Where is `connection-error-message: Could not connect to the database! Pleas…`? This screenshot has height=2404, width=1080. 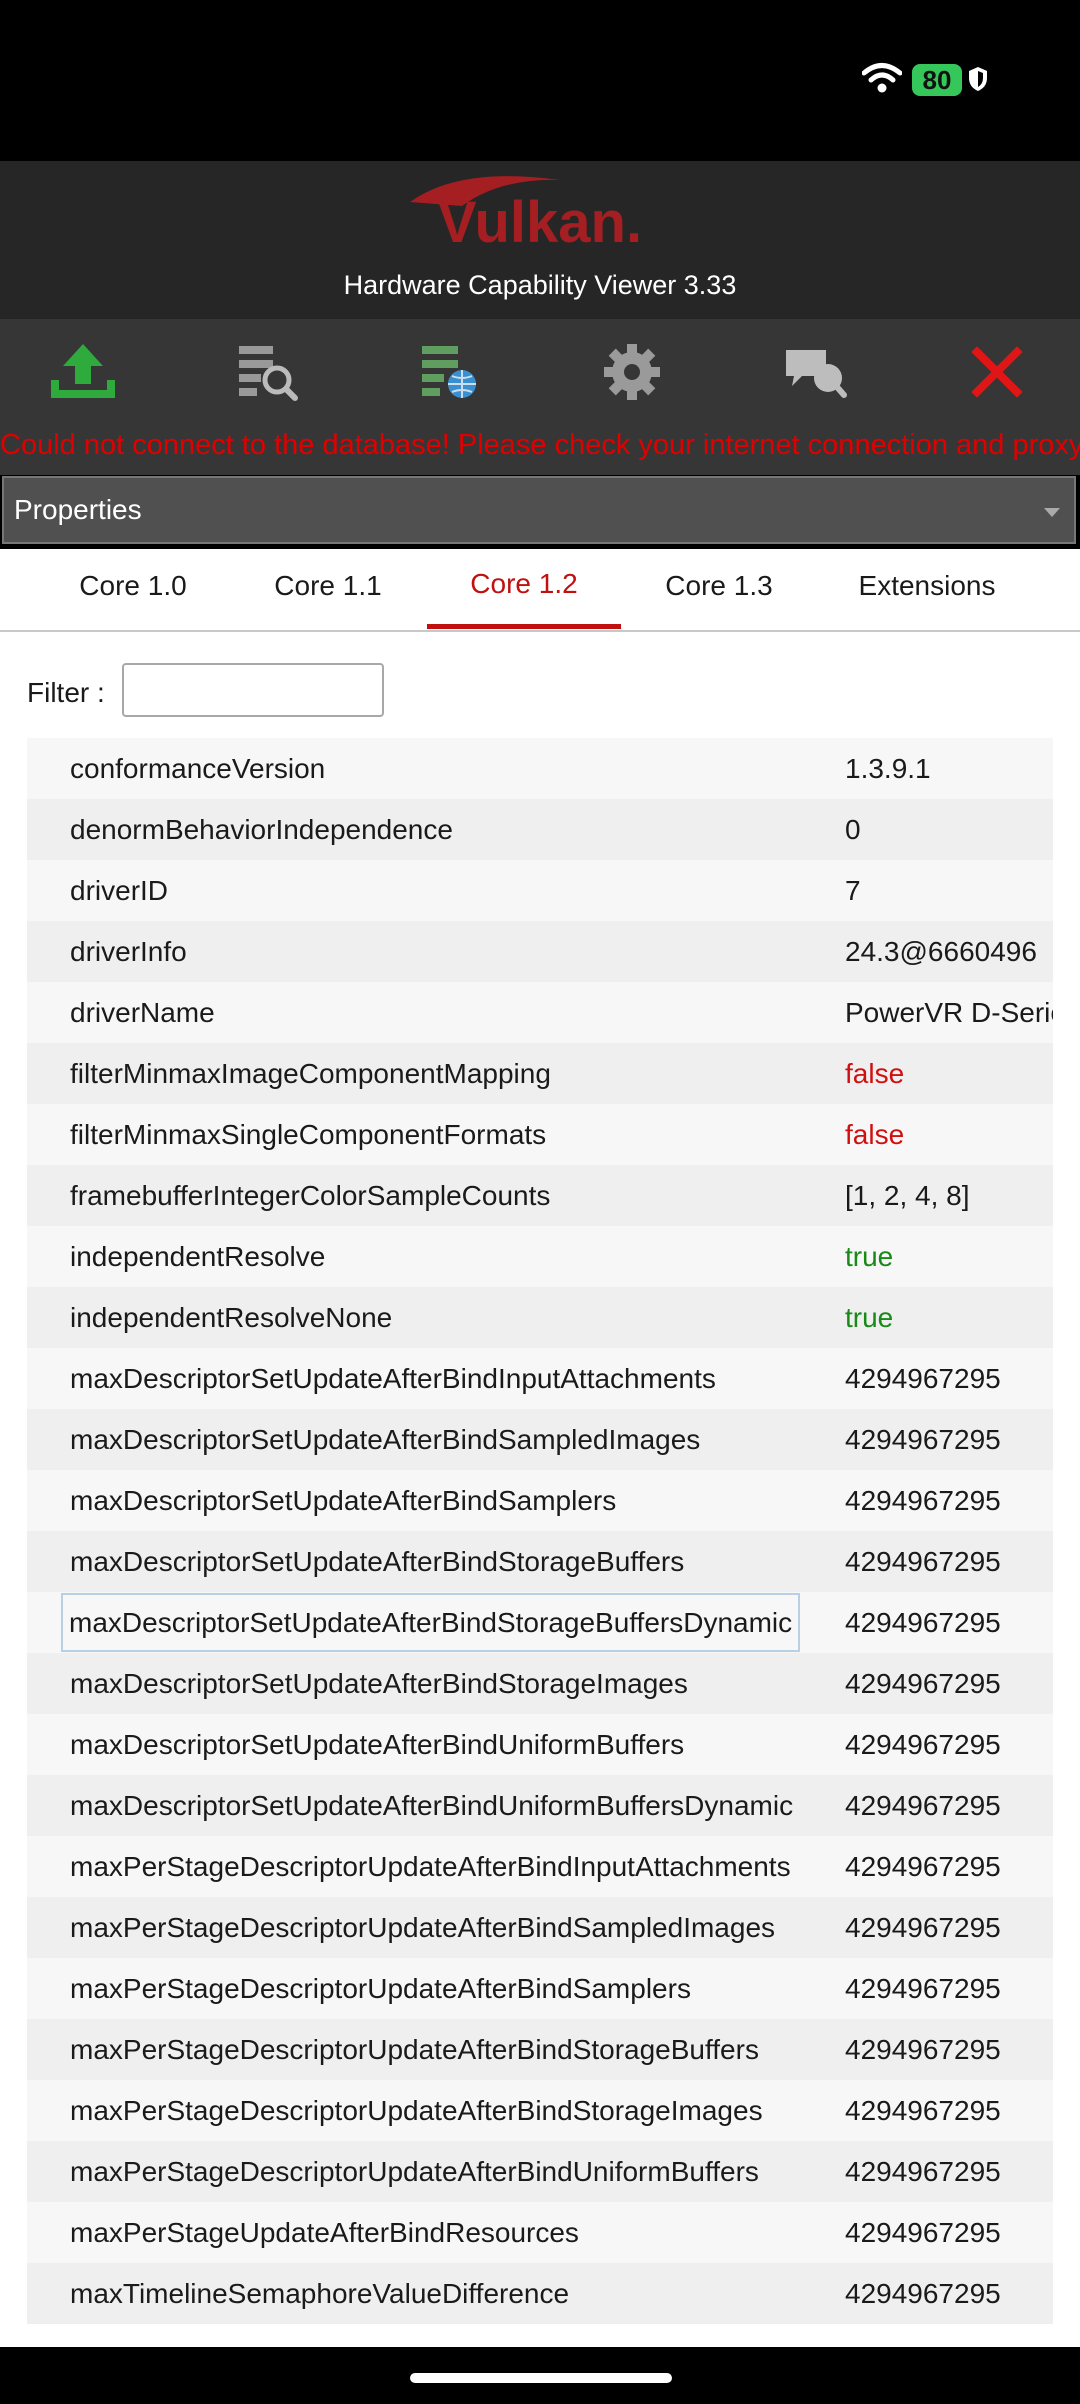 connection-error-message: Could not connect to the database! Pleas… is located at coordinates (540, 450).